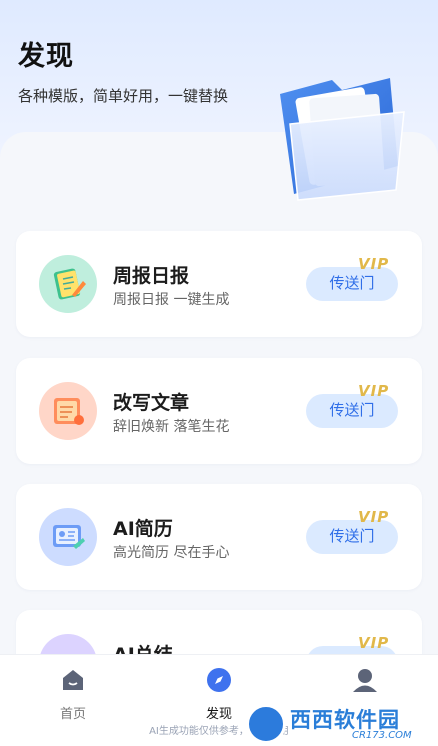 The height and width of the screenshot is (746, 438). Describe the element at coordinates (218, 714) in the screenshot. I see `tab-label: 发现` at that location.